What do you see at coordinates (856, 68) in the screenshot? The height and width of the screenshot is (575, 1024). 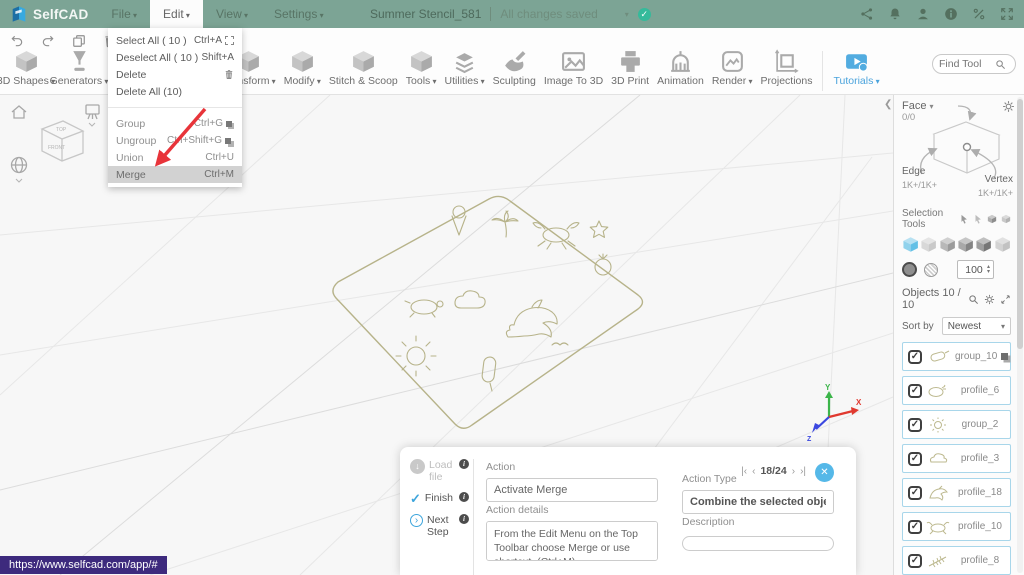 I see `tool-tutorials: Tutorials` at bounding box center [856, 68].